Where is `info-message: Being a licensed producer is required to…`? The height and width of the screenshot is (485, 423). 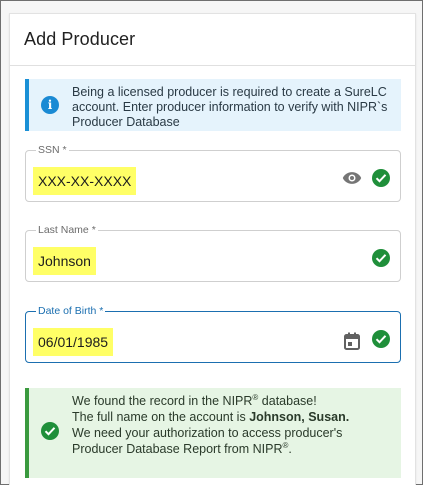
info-message: Being a licensed producer is required to… is located at coordinates (230, 107).